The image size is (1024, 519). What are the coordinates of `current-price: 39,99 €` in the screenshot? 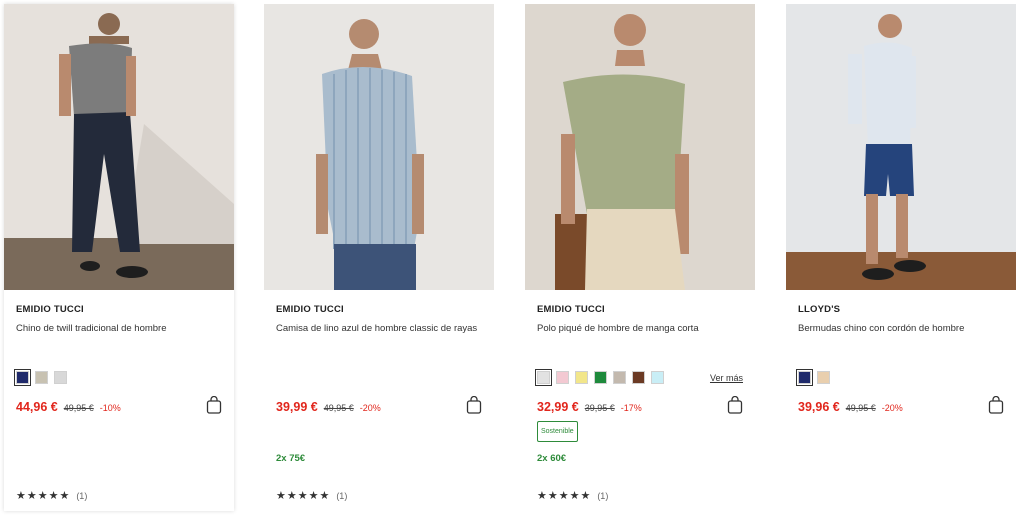 It's located at (297, 407).